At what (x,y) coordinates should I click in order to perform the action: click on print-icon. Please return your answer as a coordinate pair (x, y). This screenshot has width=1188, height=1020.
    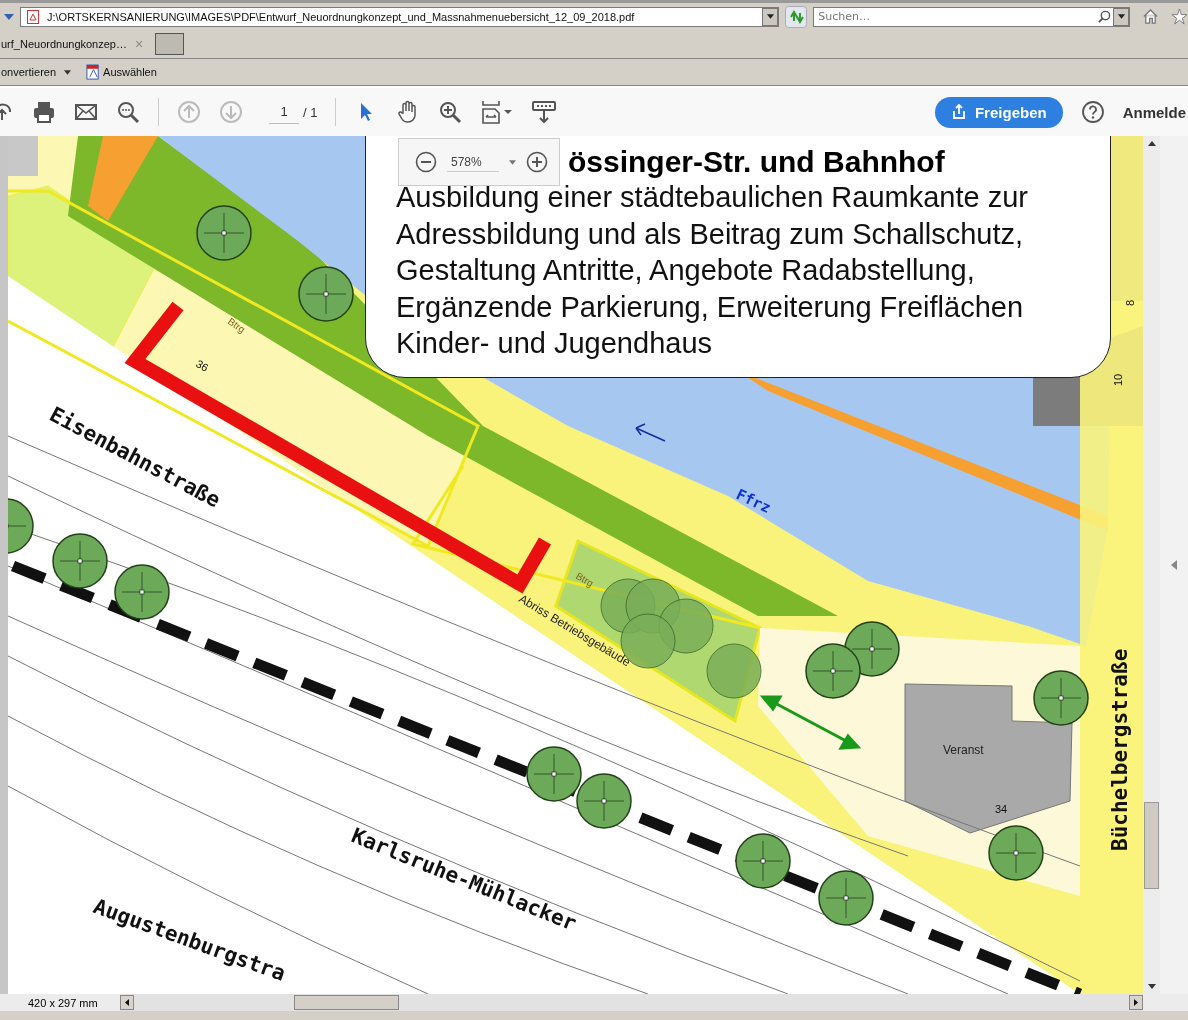
    Looking at the image, I should click on (44, 112).